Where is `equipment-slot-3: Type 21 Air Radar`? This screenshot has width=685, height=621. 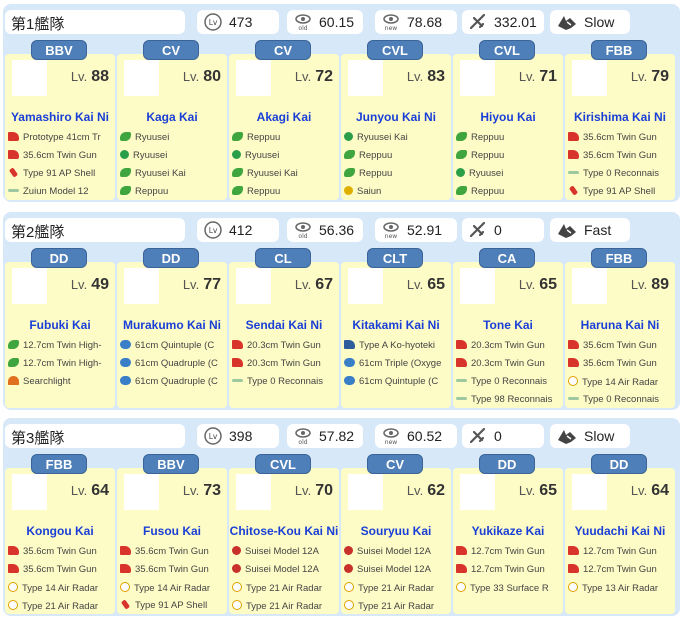
equipment-slot-3: Type 21 Air Radar is located at coordinates (397, 589).